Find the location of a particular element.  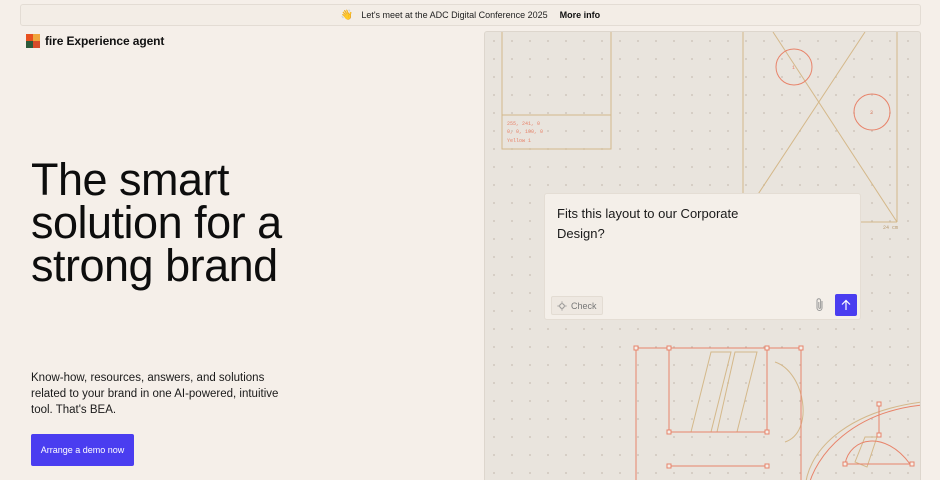

more-info-link: More info is located at coordinates (580, 15).